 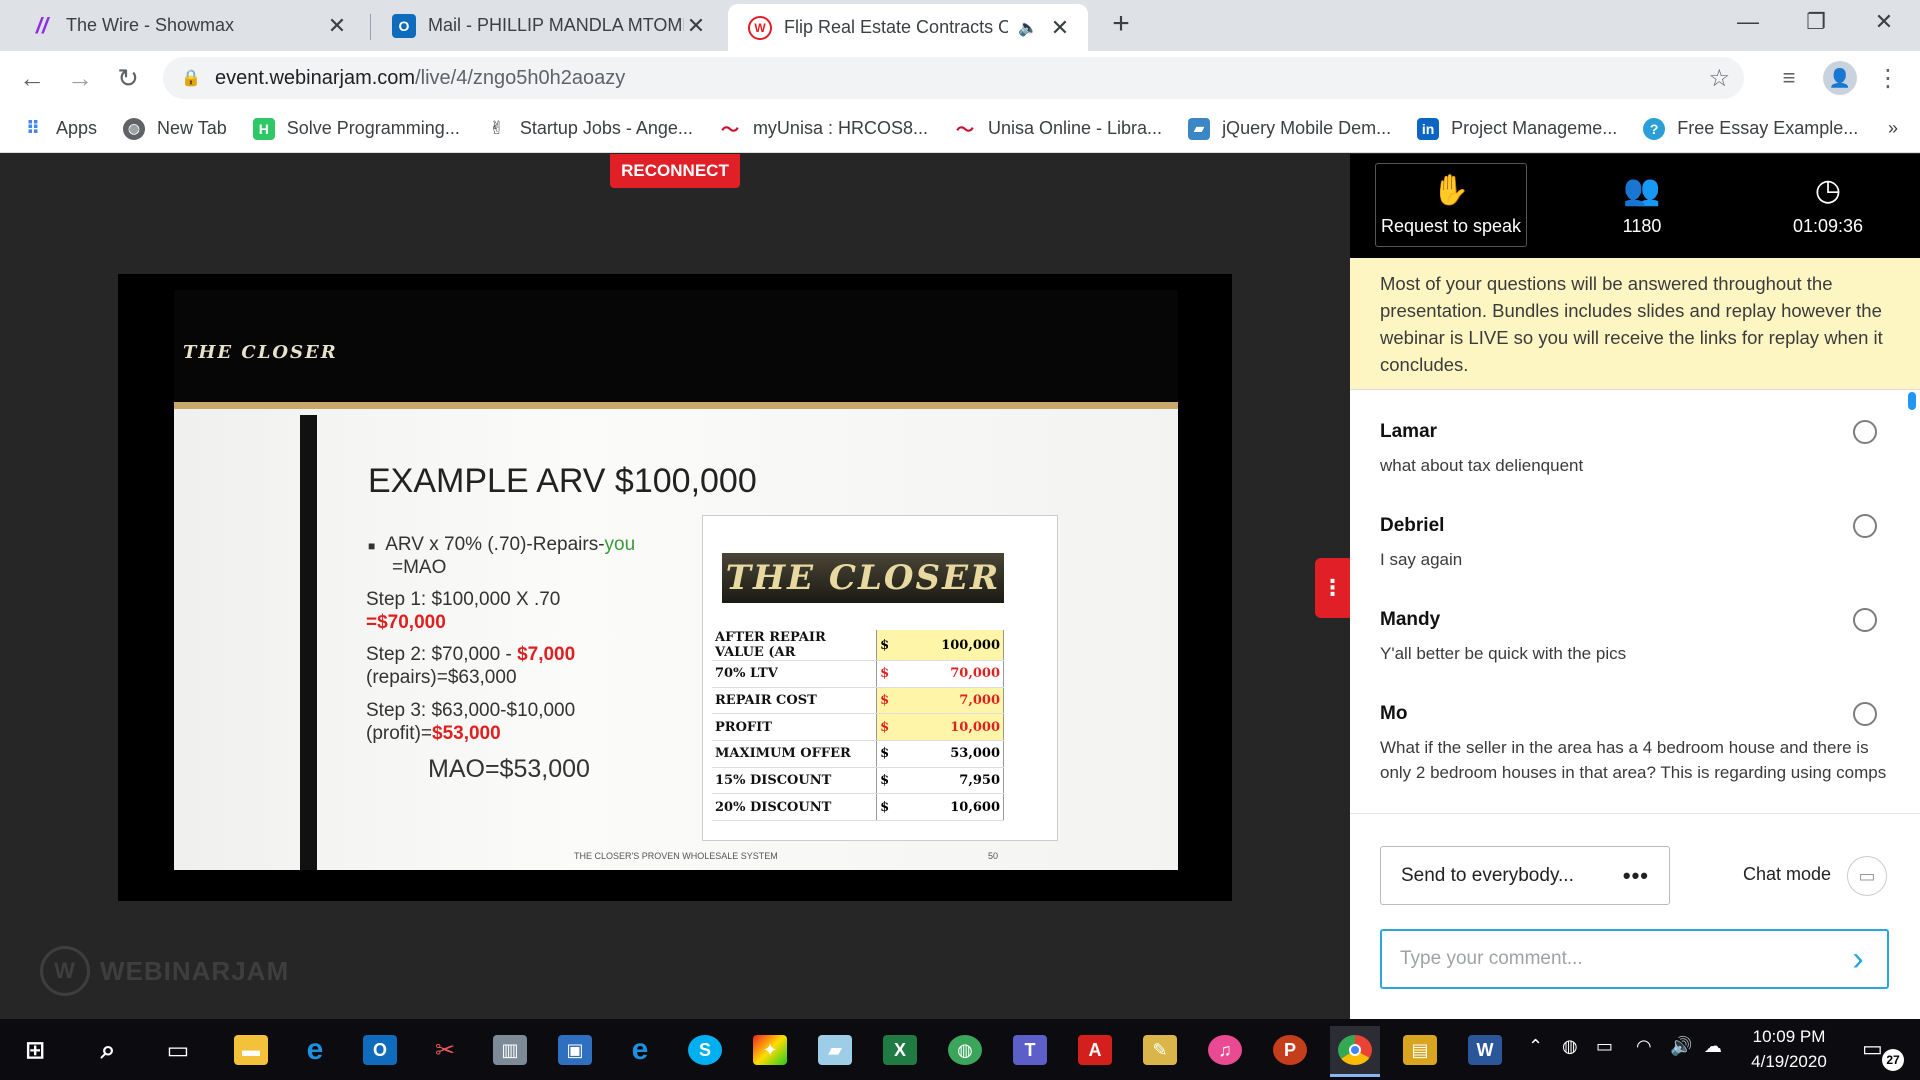 I want to click on new-tab-button: +, so click(x=1121, y=24).